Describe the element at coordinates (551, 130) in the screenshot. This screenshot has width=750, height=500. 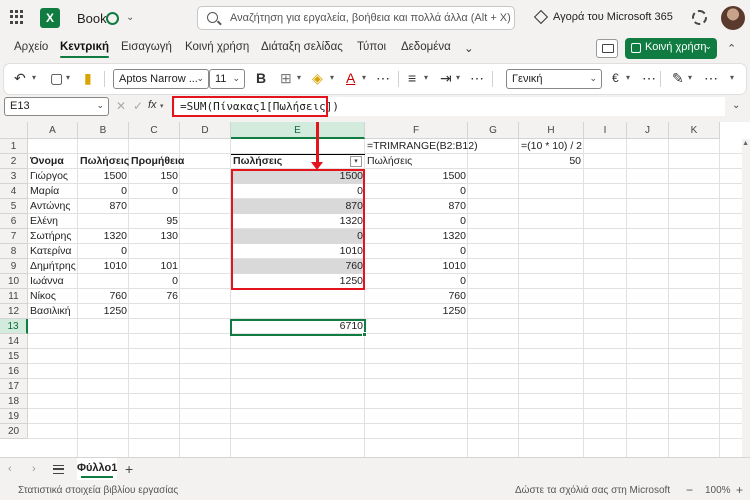
I see `column-header-h: H` at that location.